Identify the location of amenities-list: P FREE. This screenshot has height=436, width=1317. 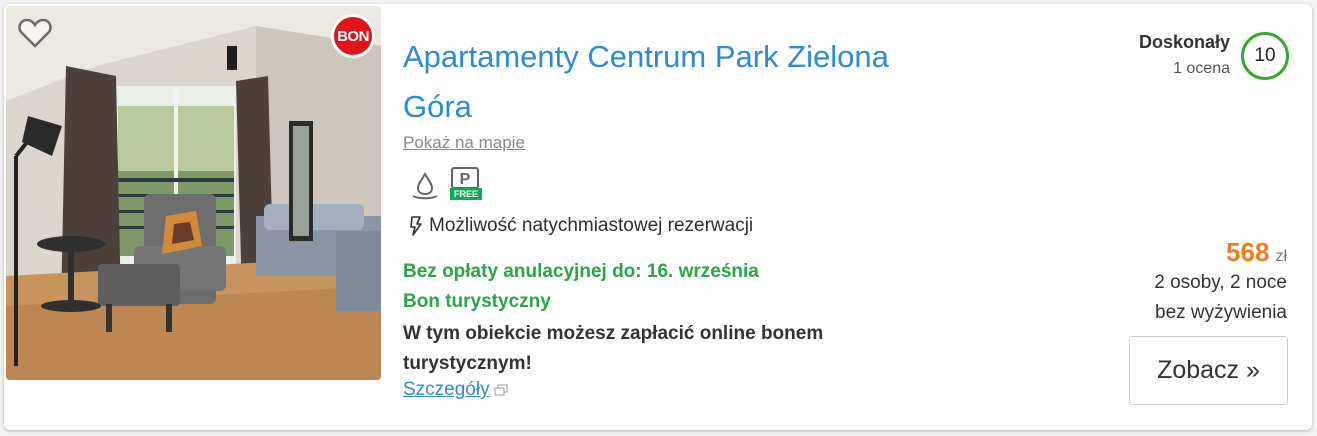
(447, 186).